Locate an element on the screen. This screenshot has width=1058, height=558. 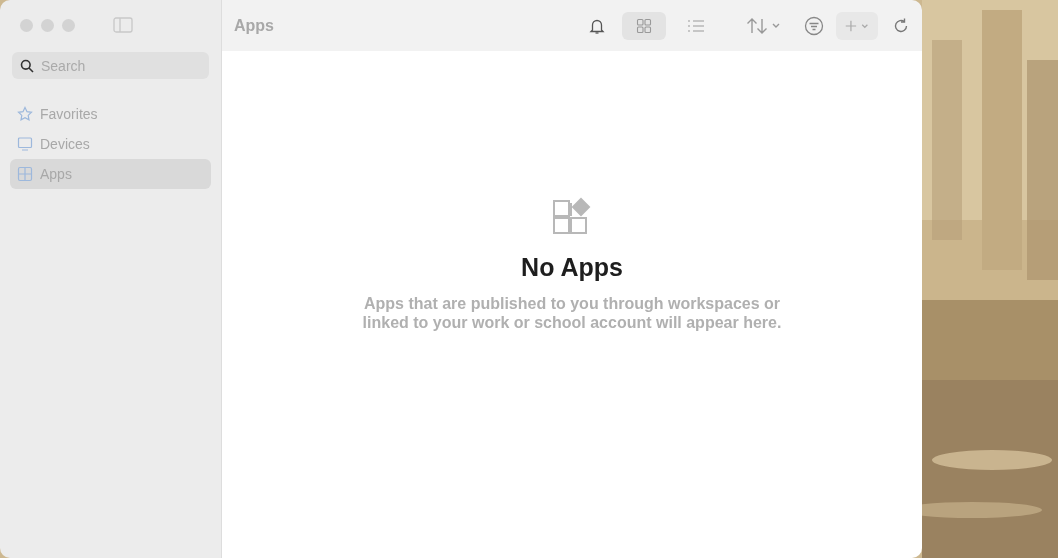
minimize-button is located at coordinates (47, 25).